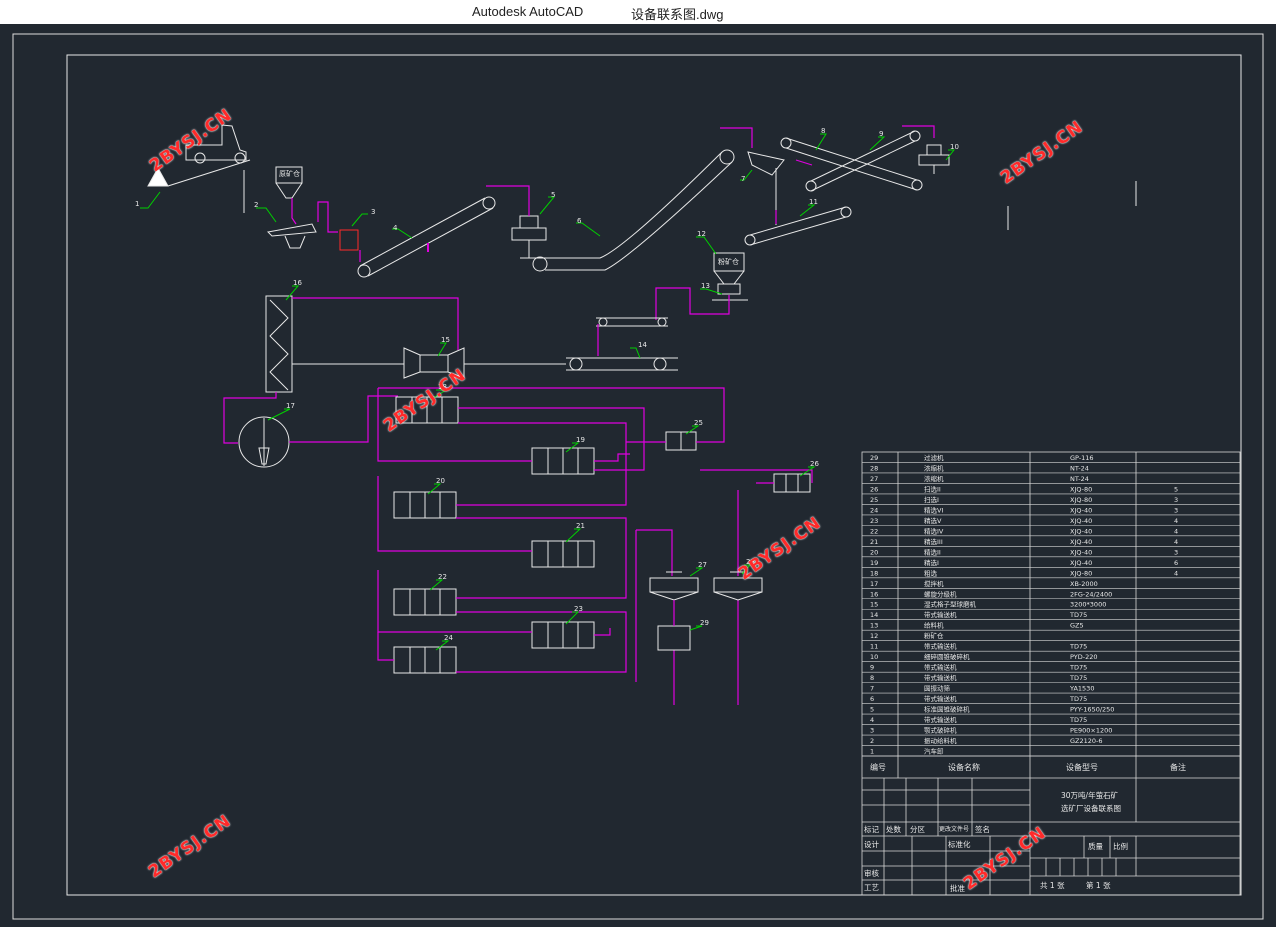 The width and height of the screenshot is (1276, 927). I want to click on table-cell-model: PYY-1650/250, so click(1092, 710).